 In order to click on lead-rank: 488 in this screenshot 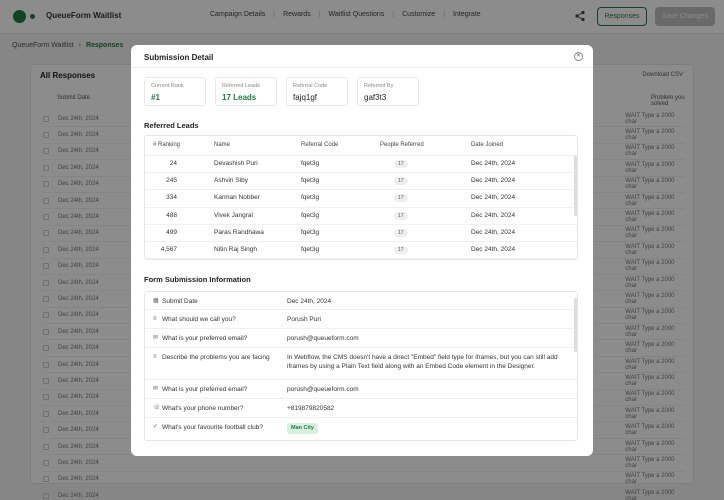, I will do `click(171, 215)`.